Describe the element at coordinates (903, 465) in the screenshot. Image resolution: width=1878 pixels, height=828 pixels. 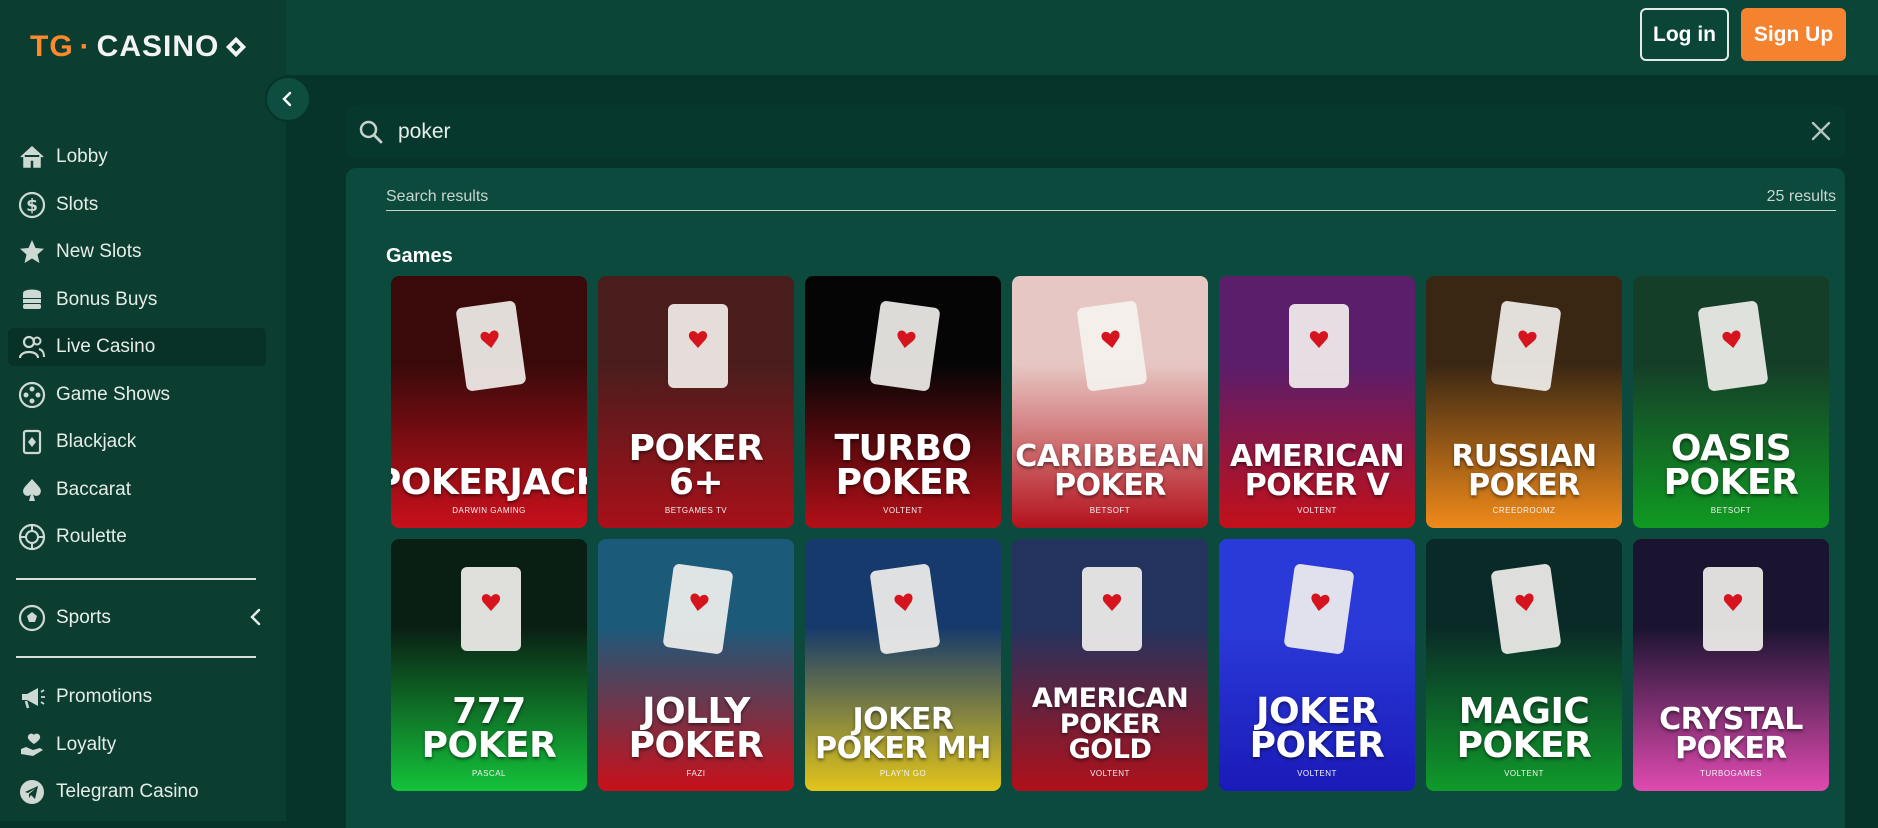
I see `game-title: TURBO POKER` at that location.